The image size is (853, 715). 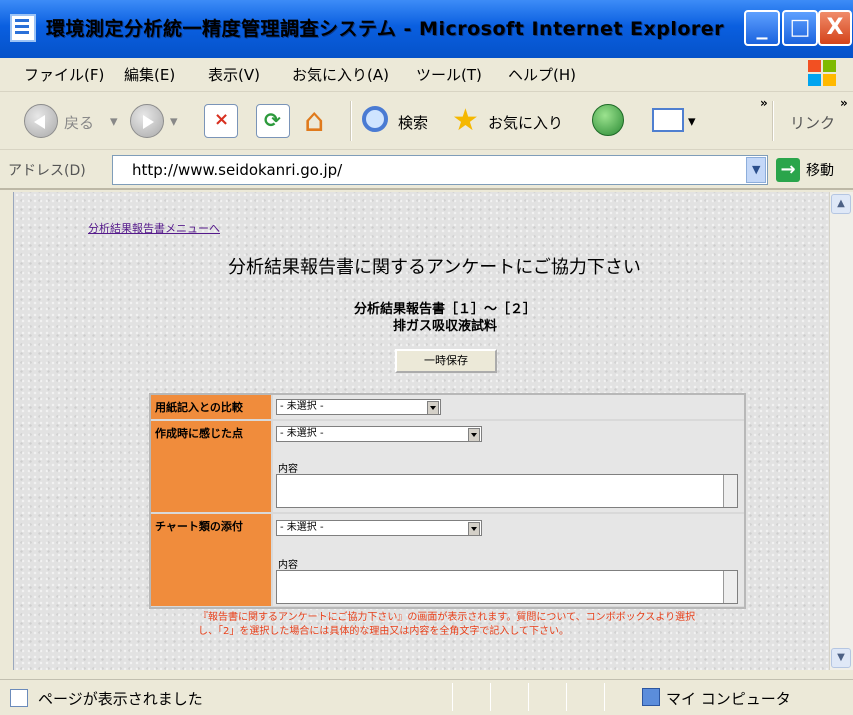 What do you see at coordinates (154, 228) in the screenshot?
I see `report-menu-link: 分析結果報告書メニューへ` at bounding box center [154, 228].